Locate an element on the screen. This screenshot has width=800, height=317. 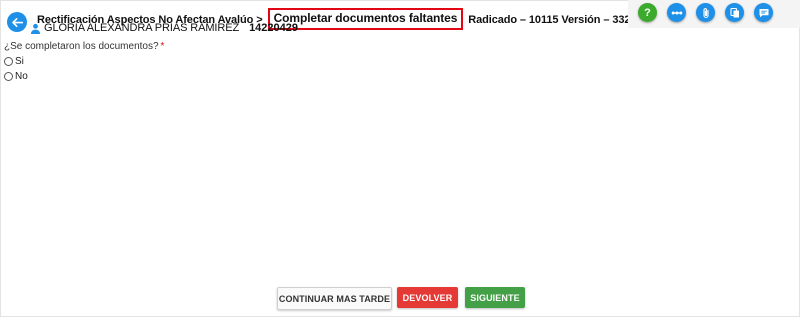
radio-si is located at coordinates (8, 61).